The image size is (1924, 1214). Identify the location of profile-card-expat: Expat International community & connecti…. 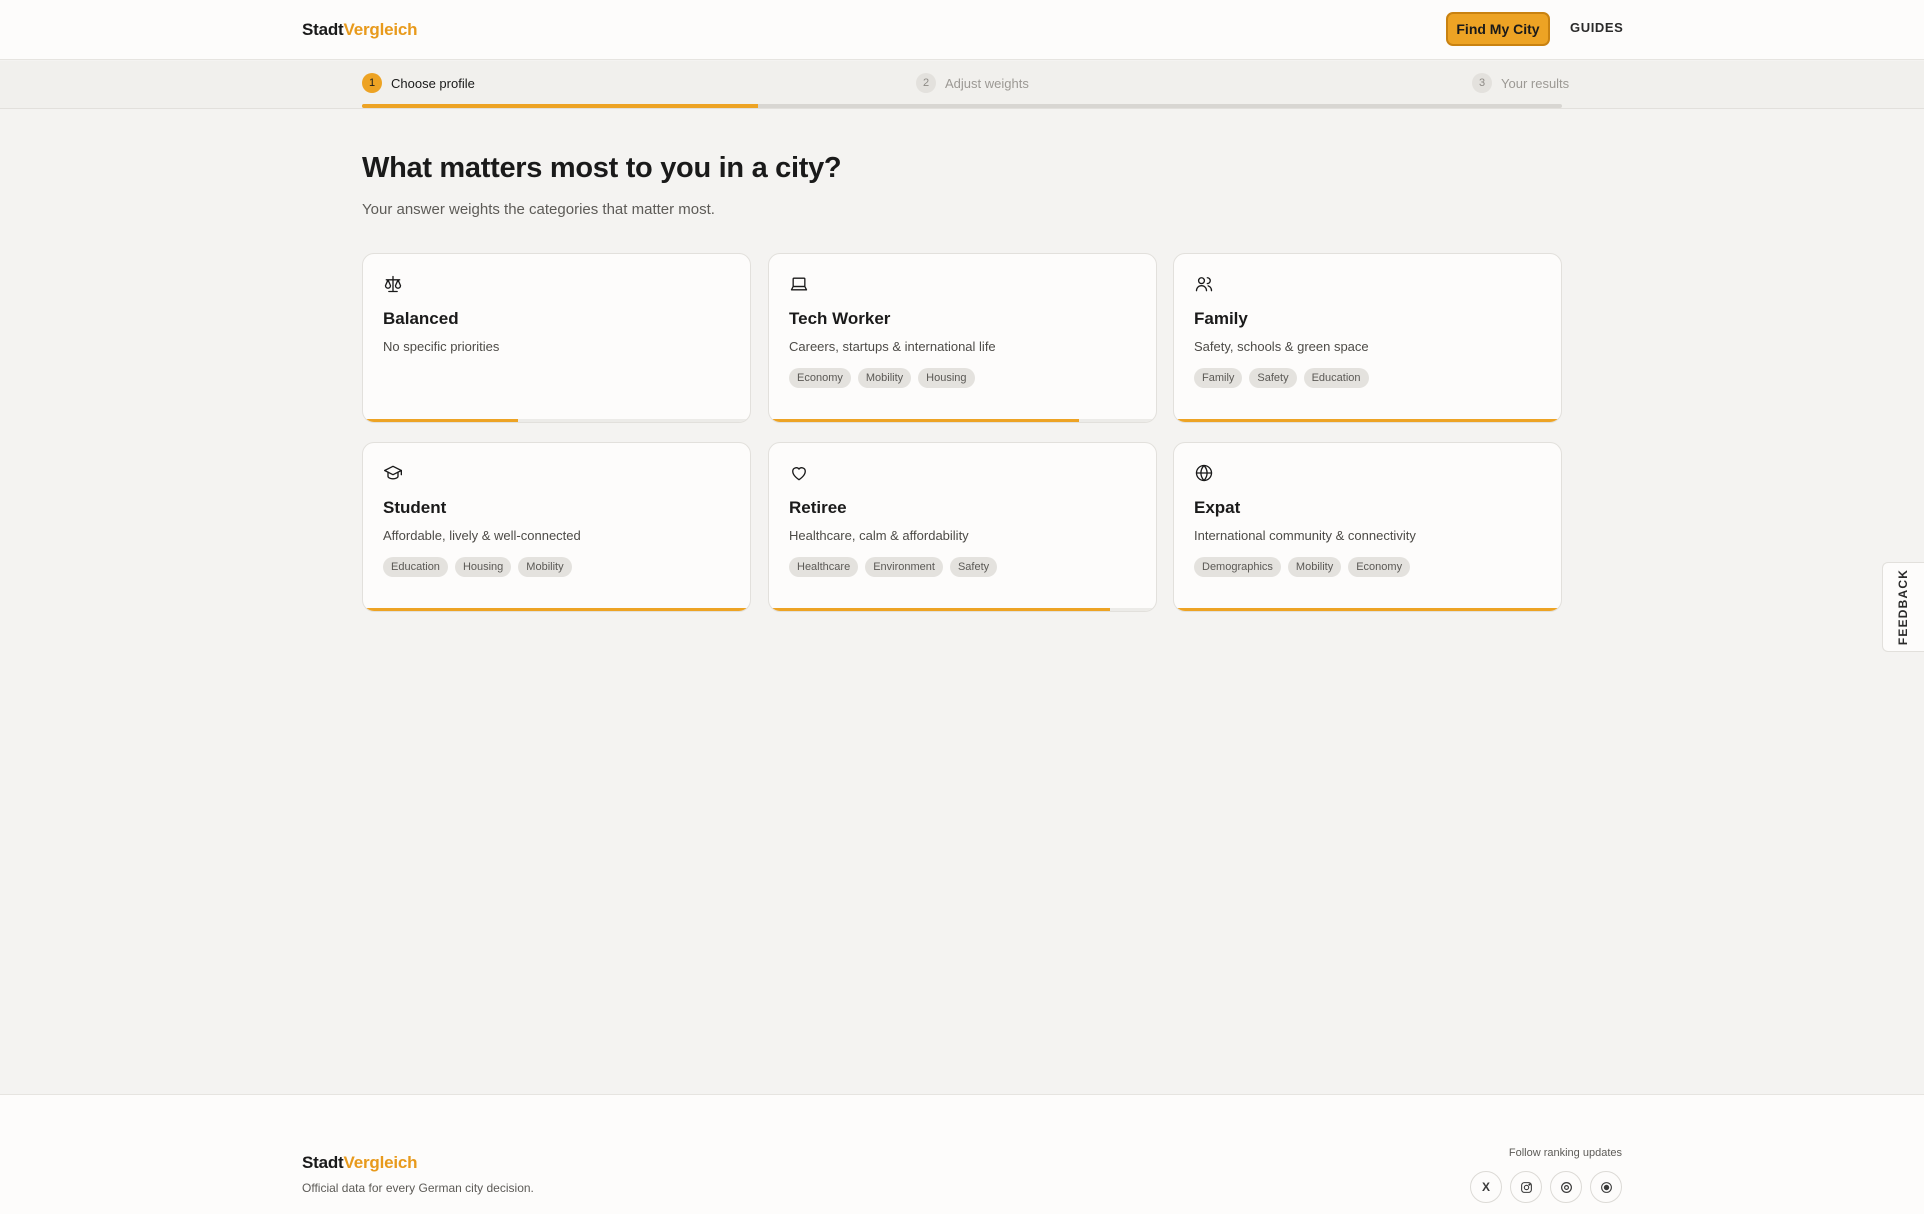
(1367, 527).